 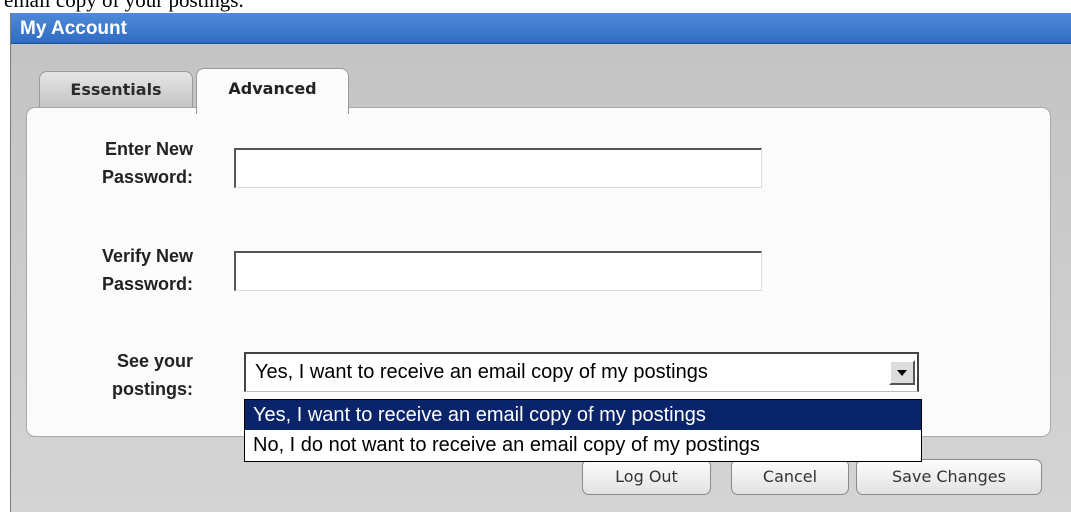 What do you see at coordinates (147, 163) in the screenshot?
I see `new-password-label: Enter New Password:` at bounding box center [147, 163].